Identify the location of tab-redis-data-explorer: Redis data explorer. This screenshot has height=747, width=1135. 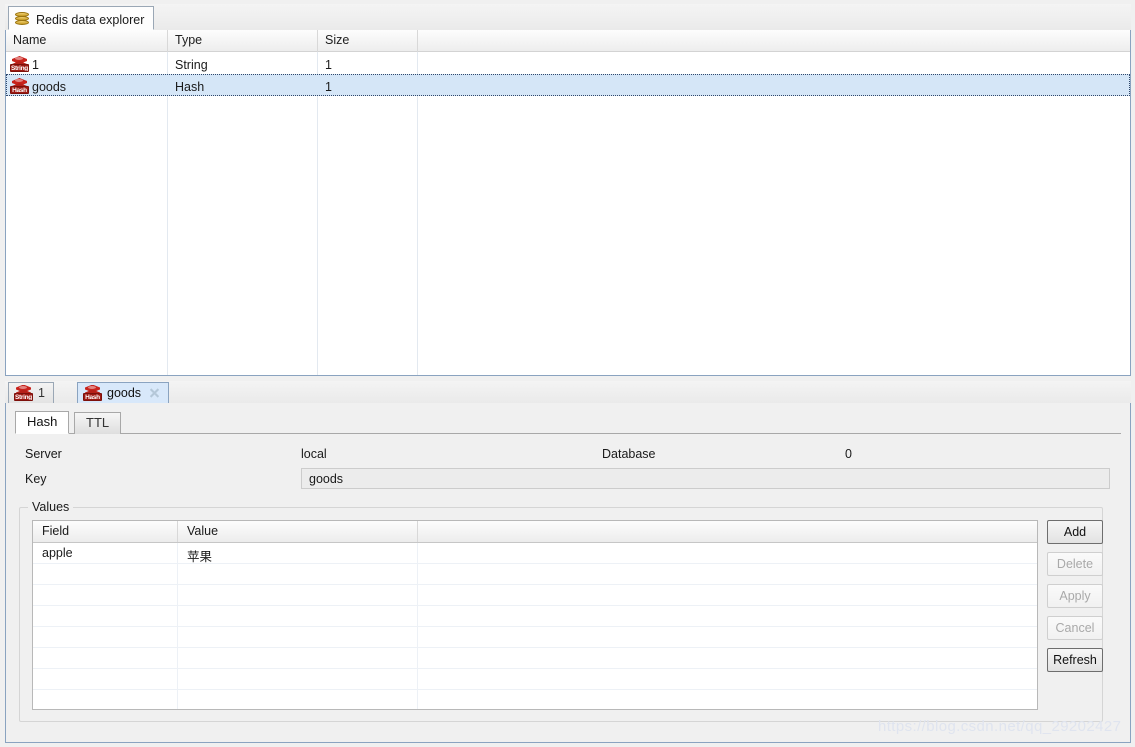
(81, 18).